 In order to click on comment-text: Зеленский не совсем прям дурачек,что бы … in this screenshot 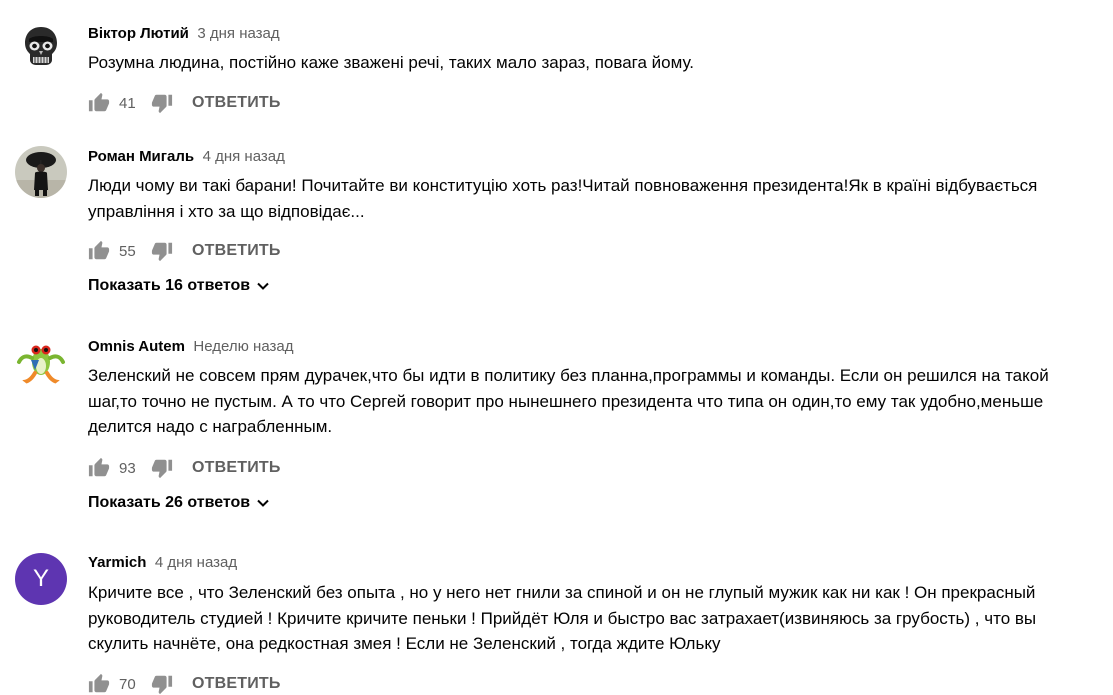, I will do `click(568, 401)`.